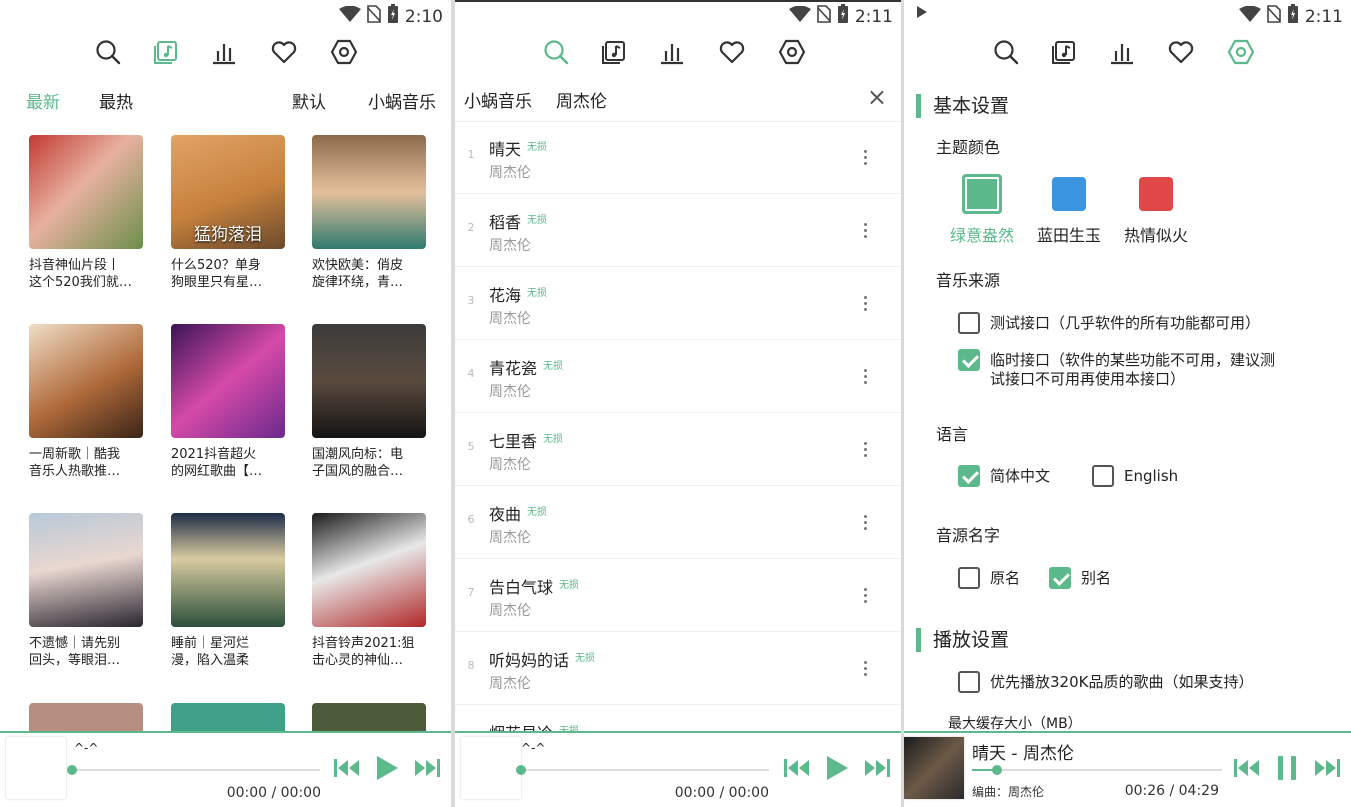 The height and width of the screenshot is (807, 1351). What do you see at coordinates (510, 246) in the screenshot?
I see `song-artist: 周杰伦` at bounding box center [510, 246].